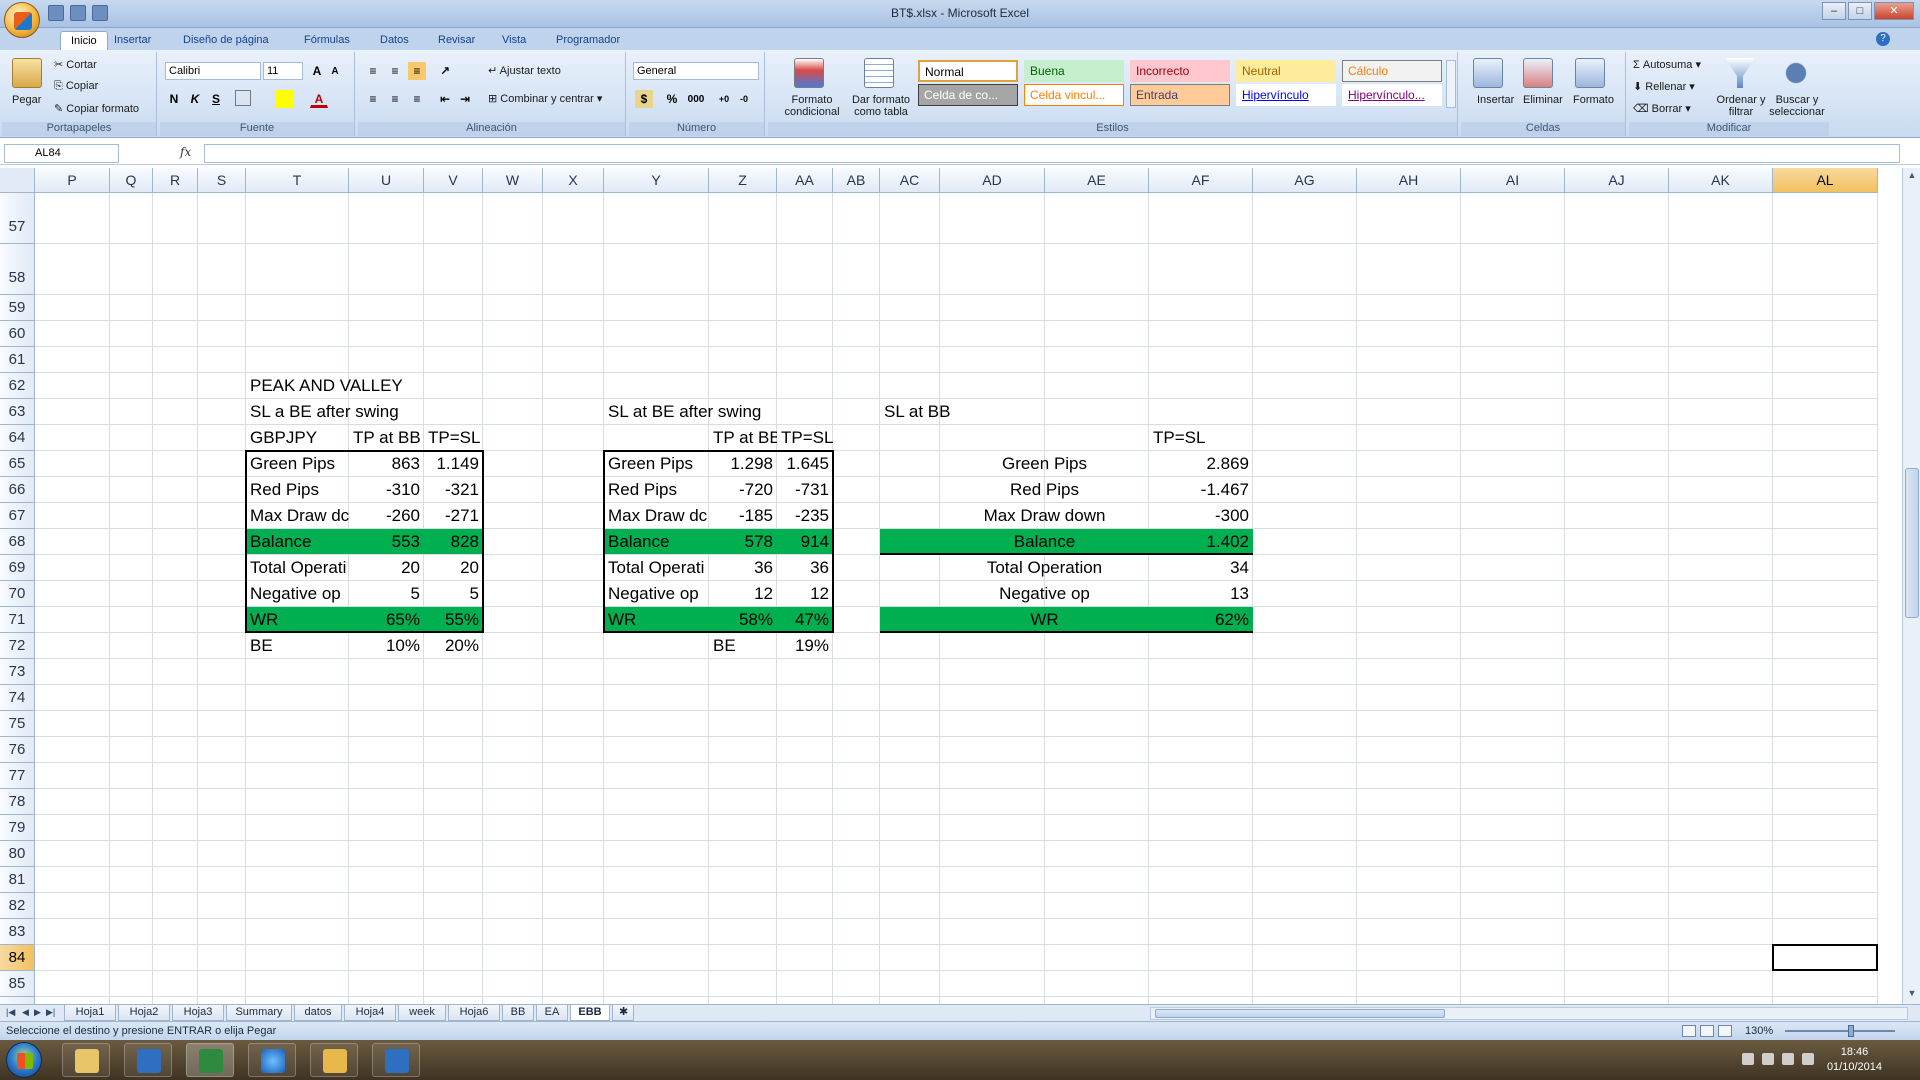 Image resolution: width=1920 pixels, height=1080 pixels. I want to click on align-center-icon: ≡, so click(395, 99).